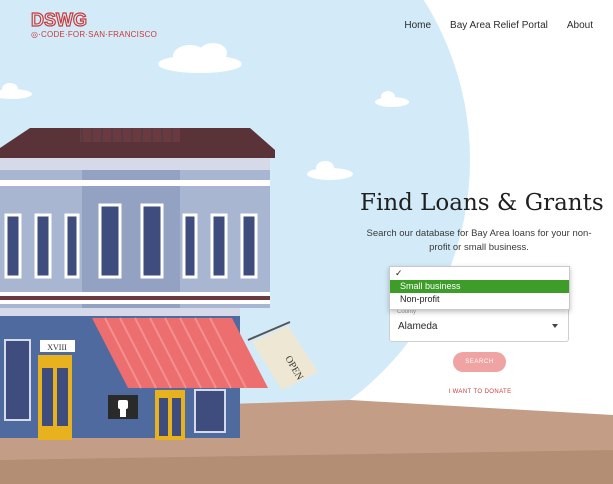  What do you see at coordinates (99, 34) in the screenshot?
I see `tagline-text: CODE·FOR·SAN·FRANCISCO` at bounding box center [99, 34].